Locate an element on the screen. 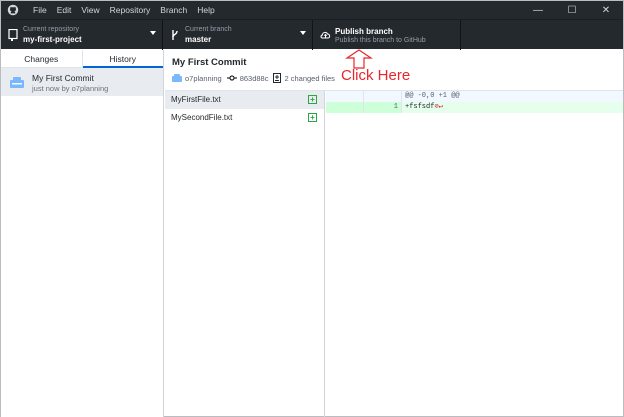 This screenshot has width=624, height=417. diff-line-number: 1 is located at coordinates (383, 107).